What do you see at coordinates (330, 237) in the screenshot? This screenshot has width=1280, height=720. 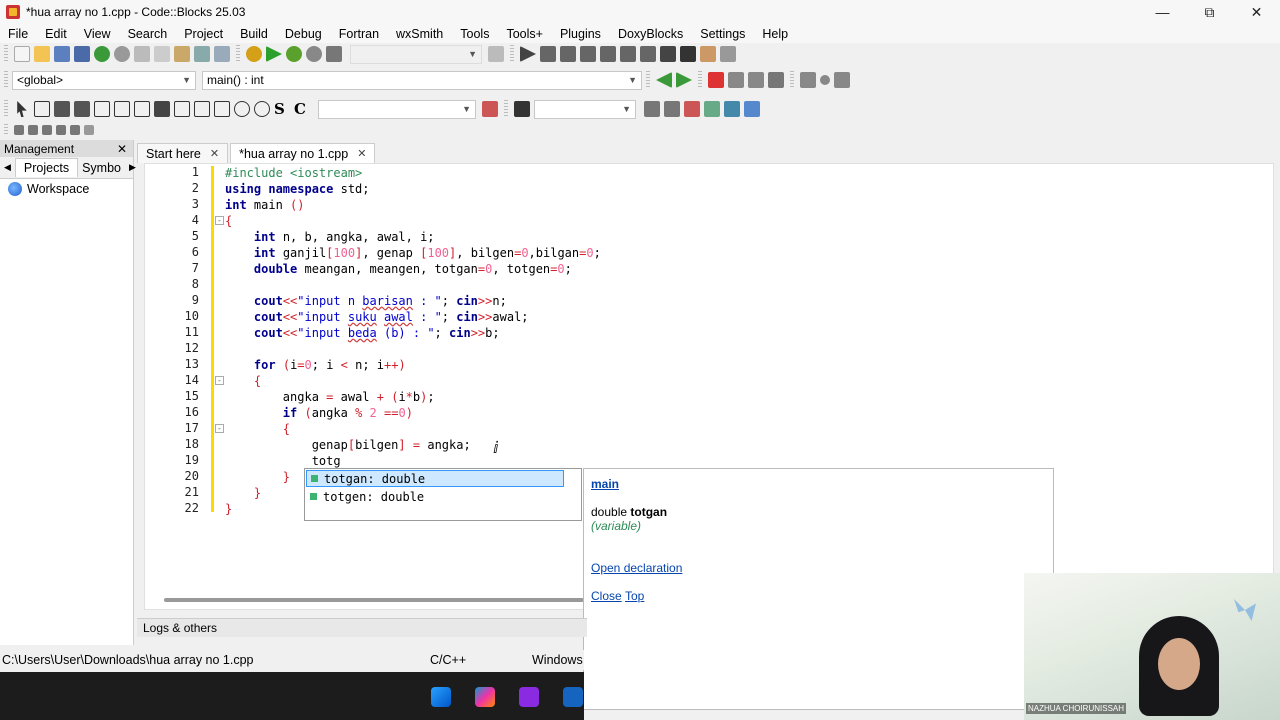 I see `code-line: int n, b, angka, awal, i;` at bounding box center [330, 237].